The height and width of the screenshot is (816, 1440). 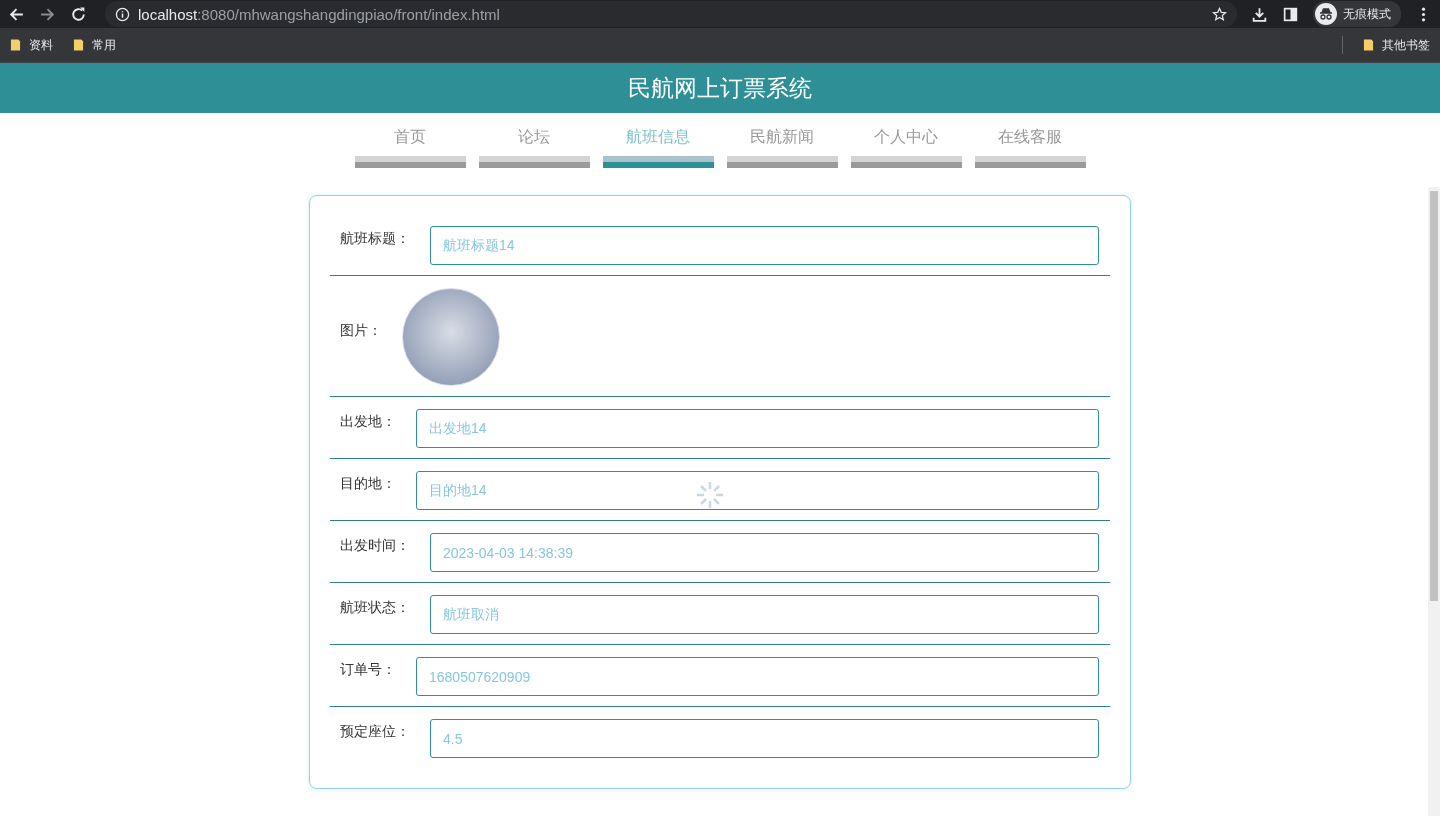 What do you see at coordinates (658, 147) in the screenshot?
I see `nav-tab: 航班信息` at bounding box center [658, 147].